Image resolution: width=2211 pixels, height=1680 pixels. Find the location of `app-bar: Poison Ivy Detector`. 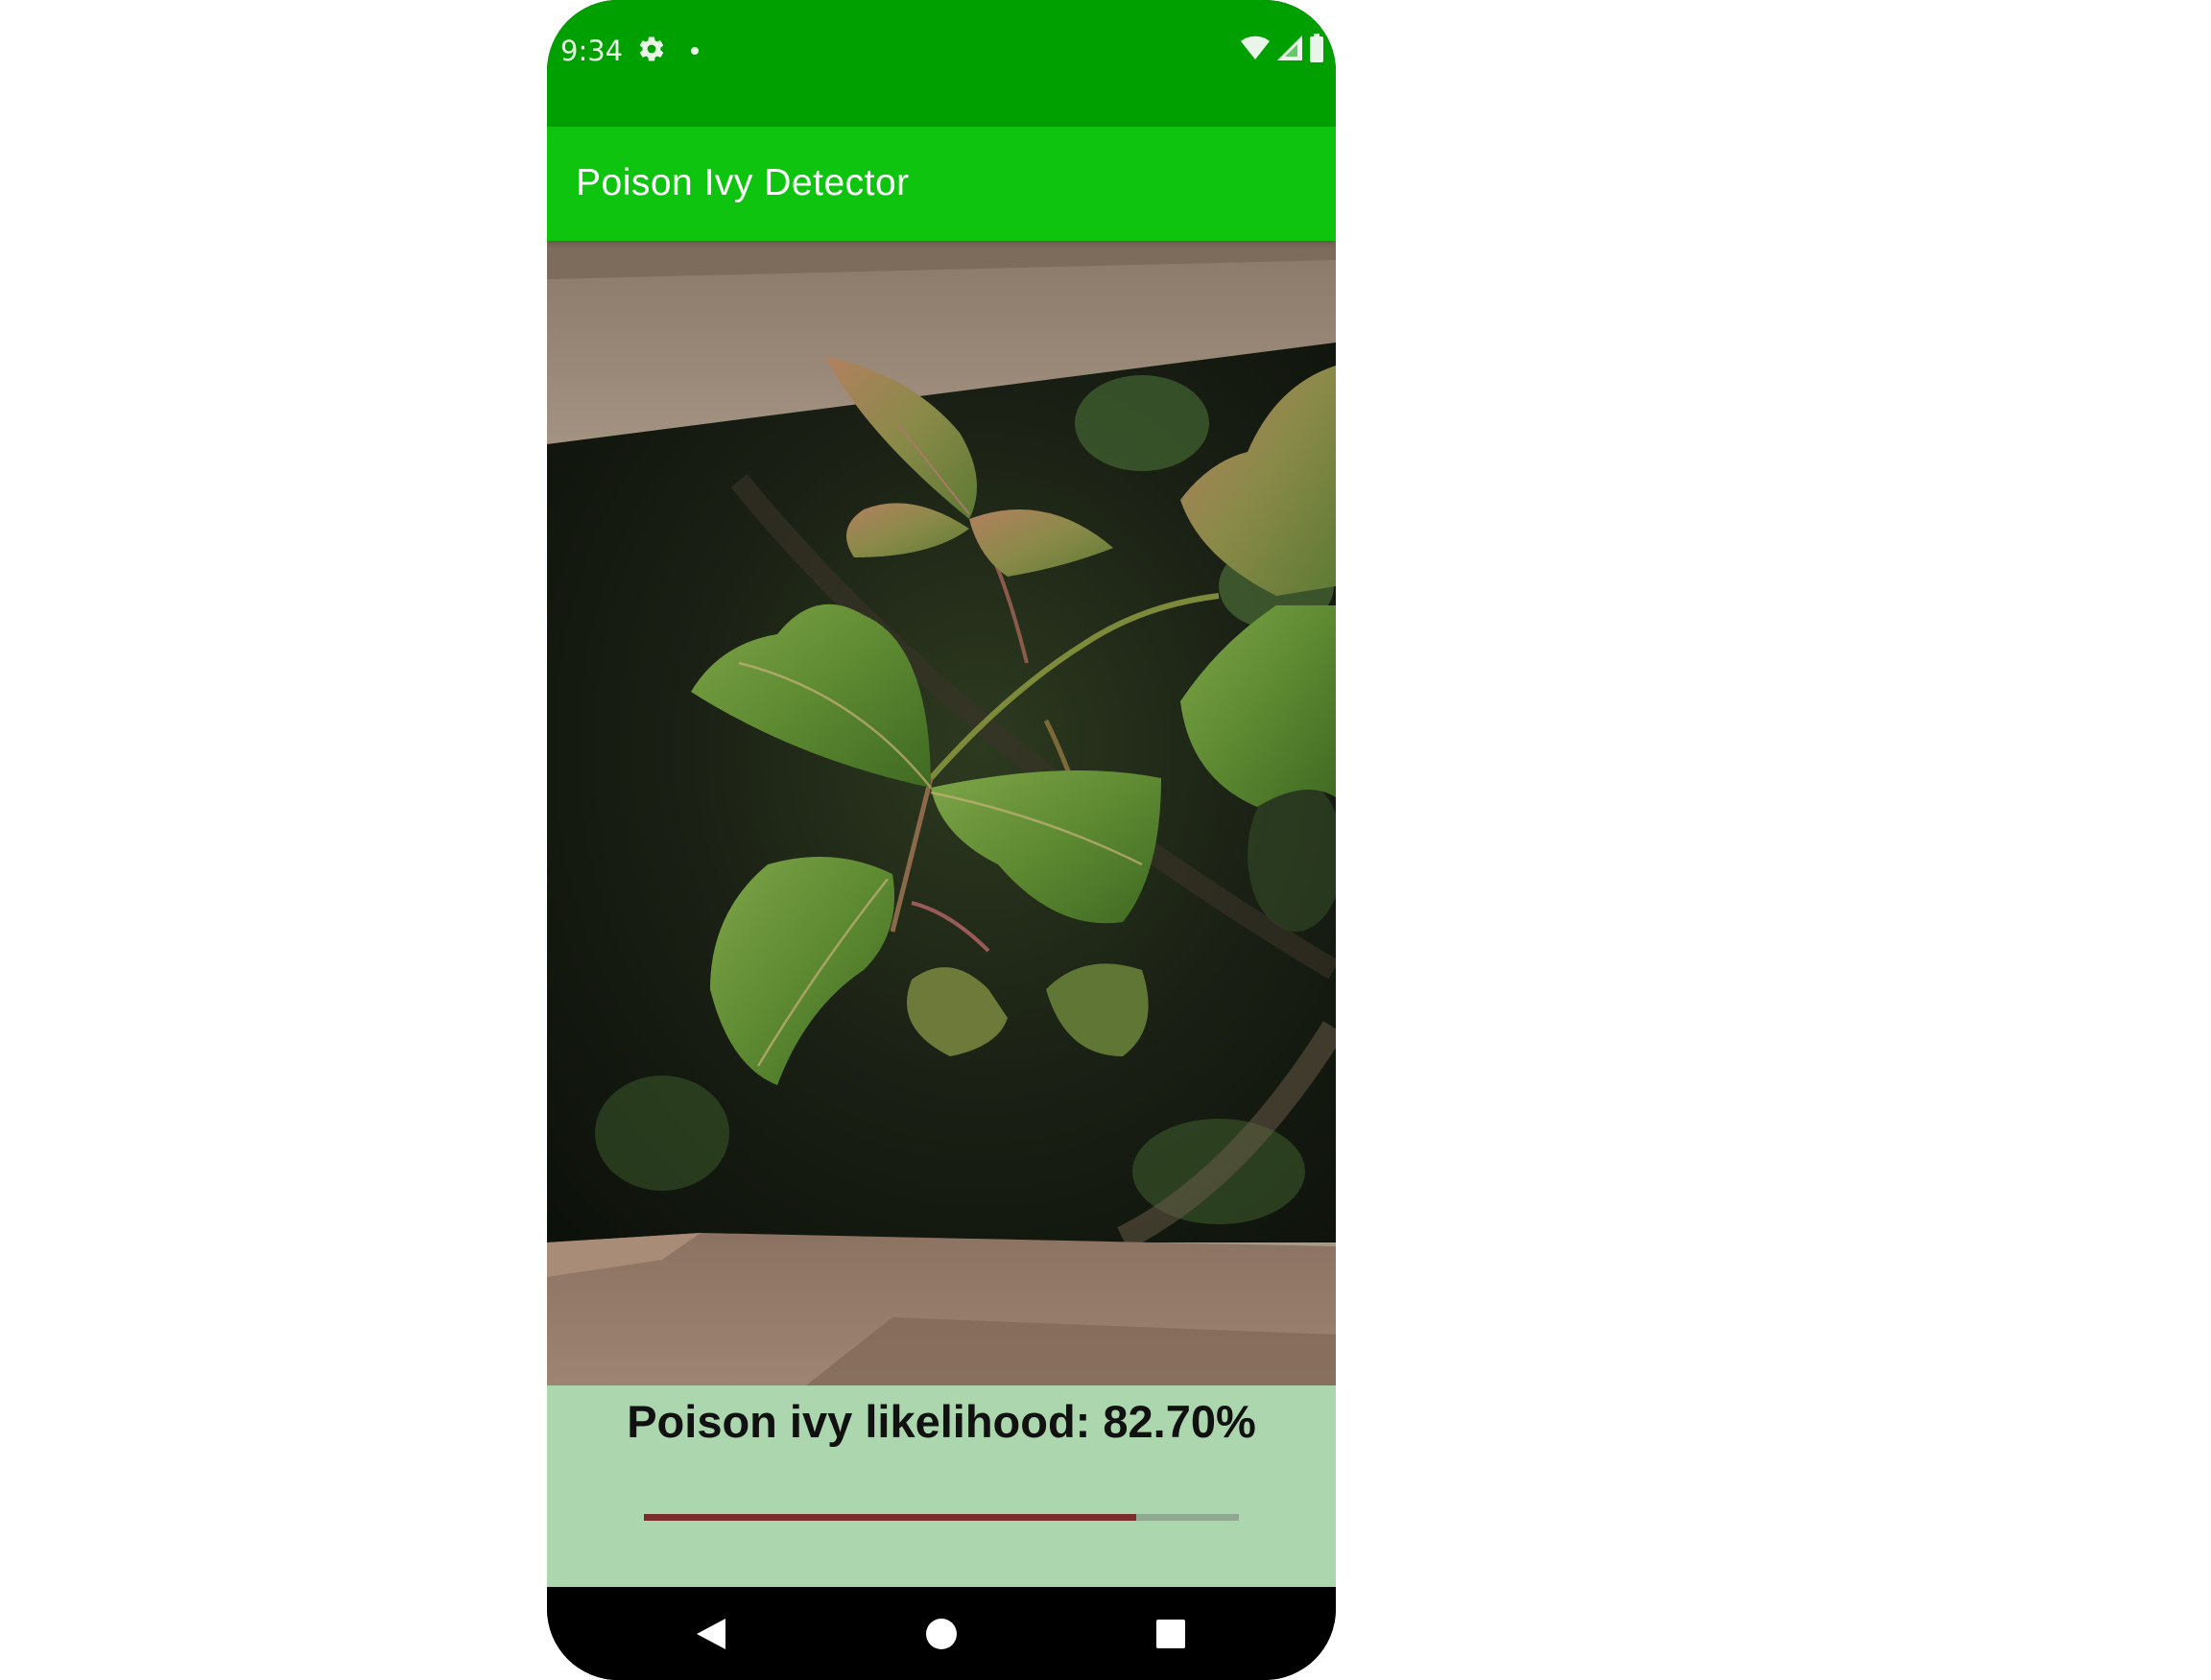

app-bar: Poison Ivy Detector is located at coordinates (941, 184).